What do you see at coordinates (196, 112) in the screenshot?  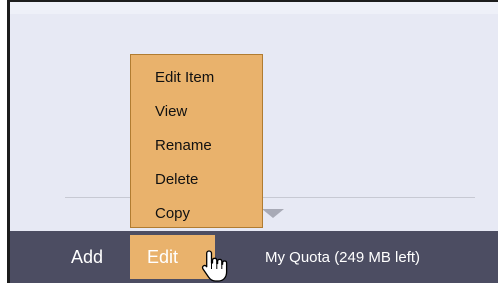 I see `menu-item-view: View` at bounding box center [196, 112].